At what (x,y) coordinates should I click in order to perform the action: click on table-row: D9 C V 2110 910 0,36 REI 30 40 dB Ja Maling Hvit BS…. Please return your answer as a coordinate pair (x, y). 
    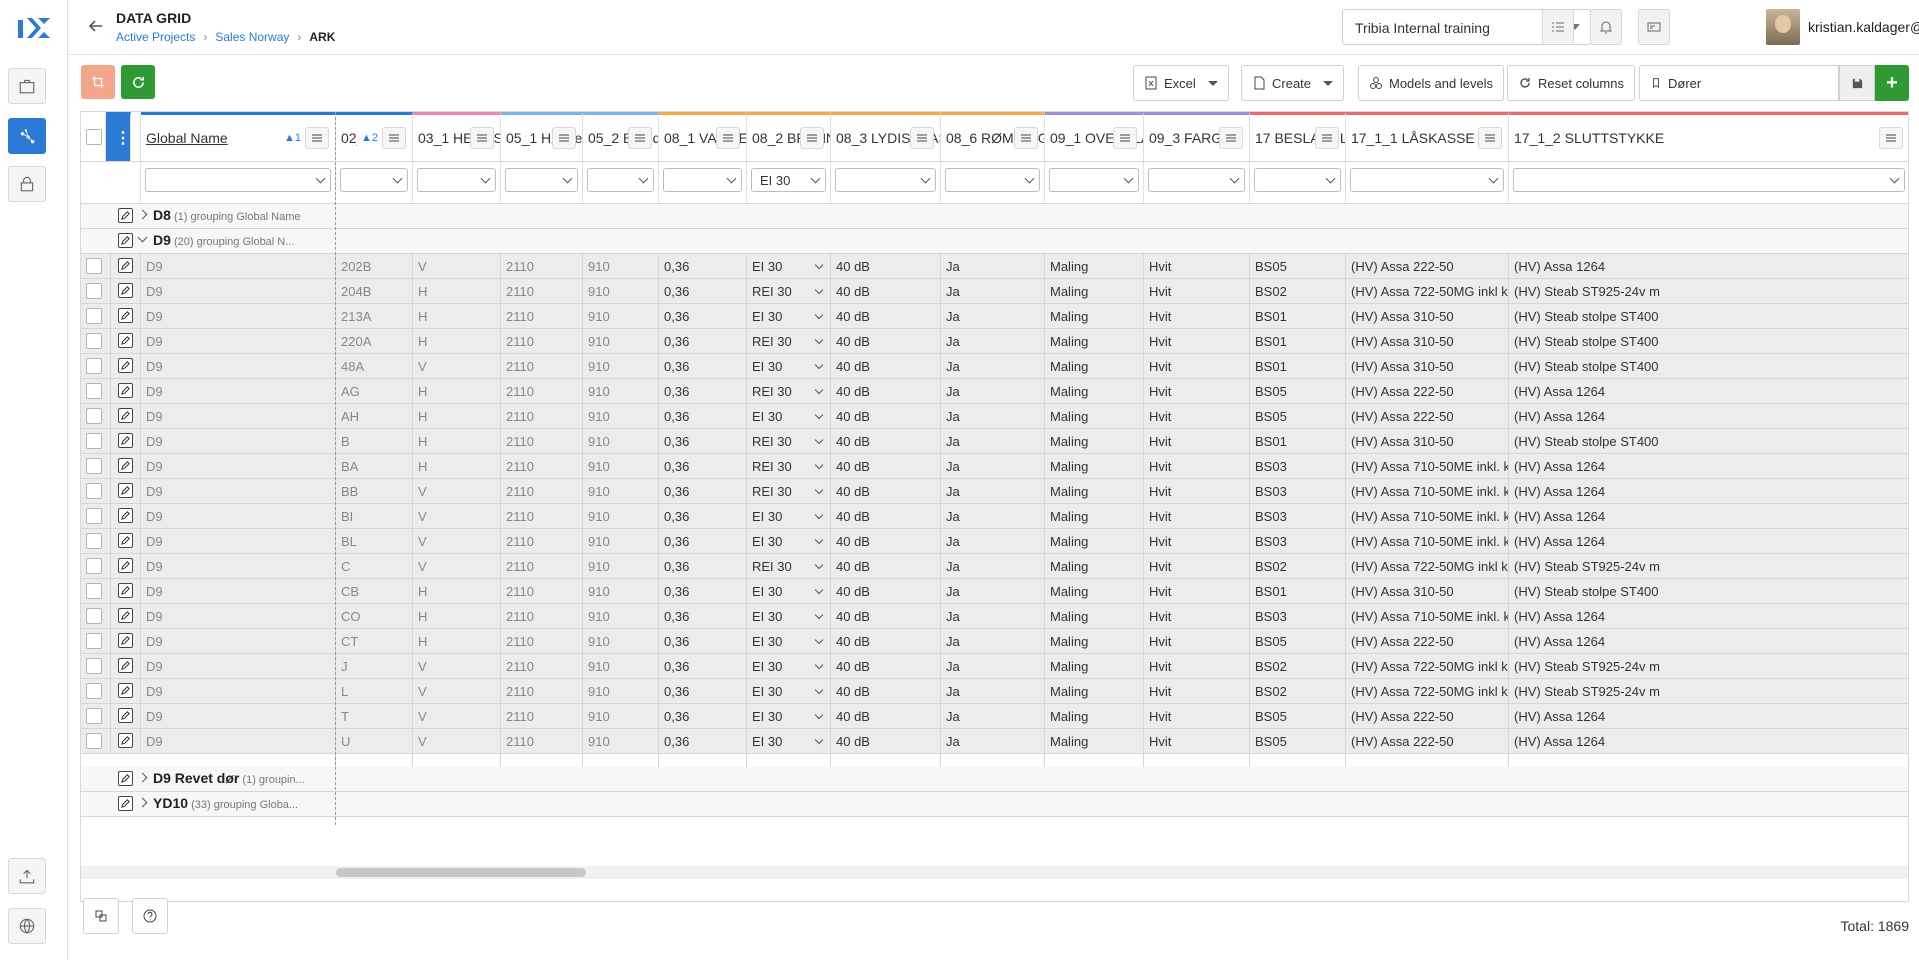
    Looking at the image, I should click on (994, 566).